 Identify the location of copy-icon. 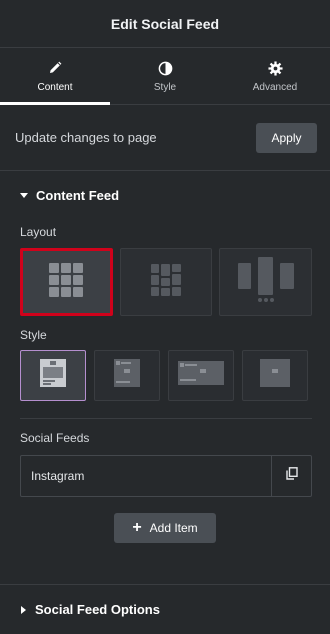
(291, 476).